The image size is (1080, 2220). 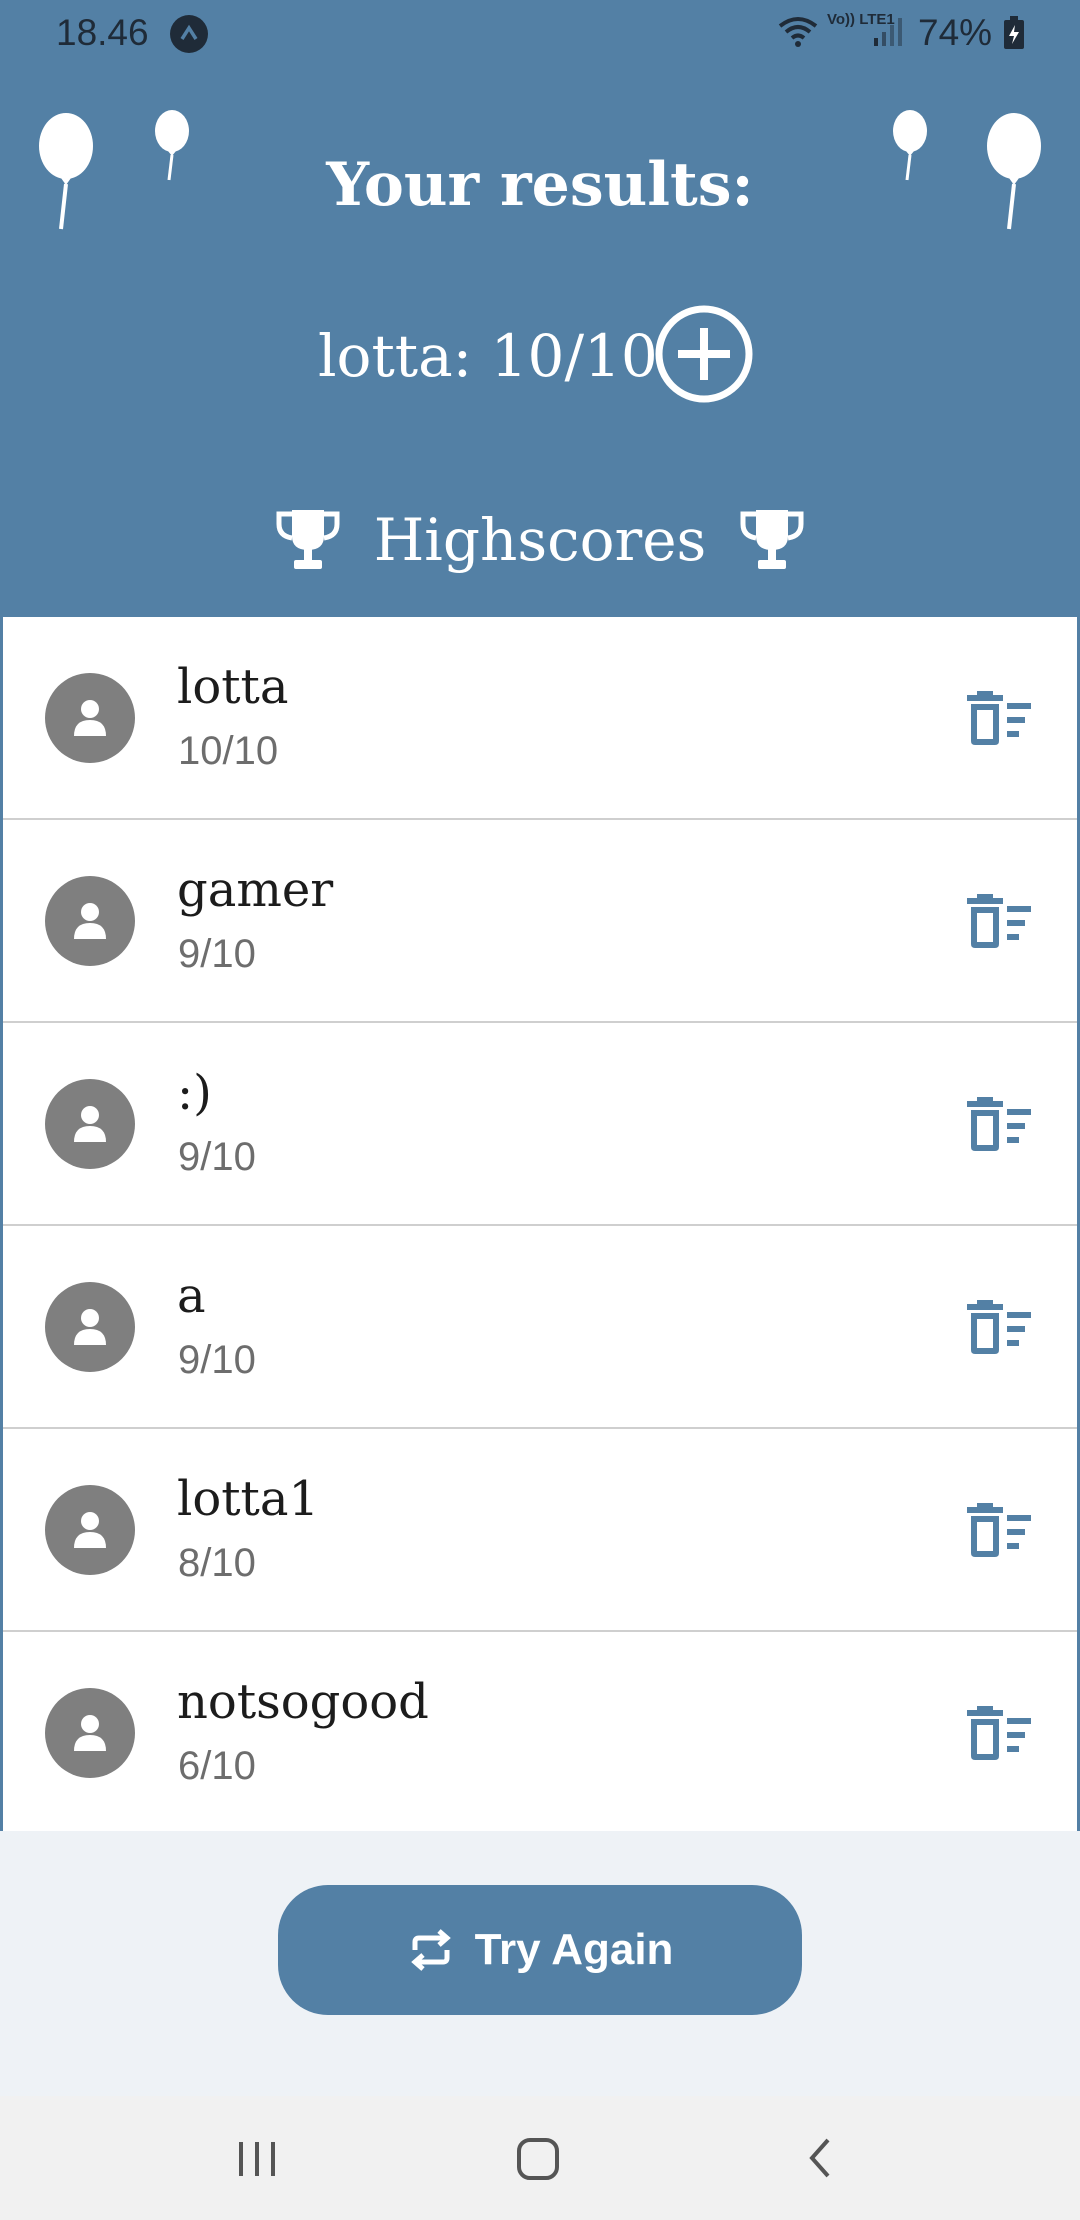 I want to click on plus-circle-icon, so click(x=704, y=354).